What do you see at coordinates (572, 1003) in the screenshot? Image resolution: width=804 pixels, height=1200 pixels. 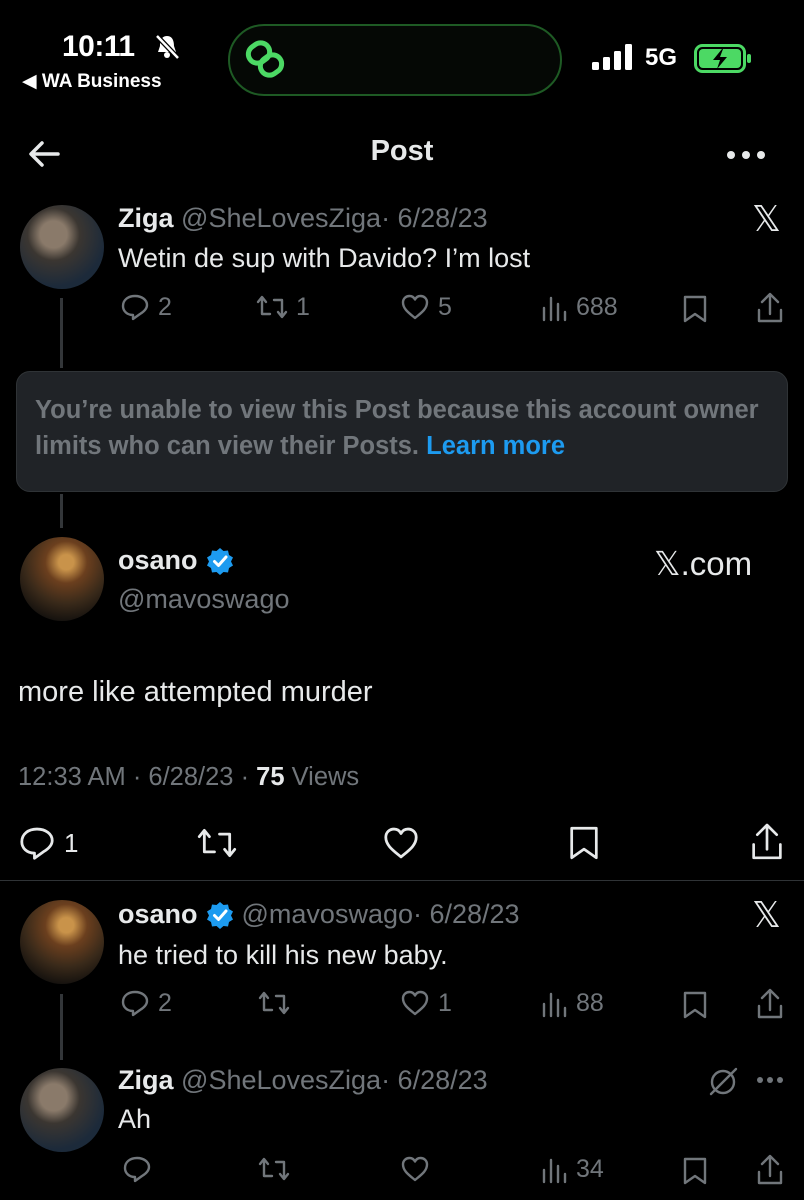 I see `views-button: 88` at bounding box center [572, 1003].